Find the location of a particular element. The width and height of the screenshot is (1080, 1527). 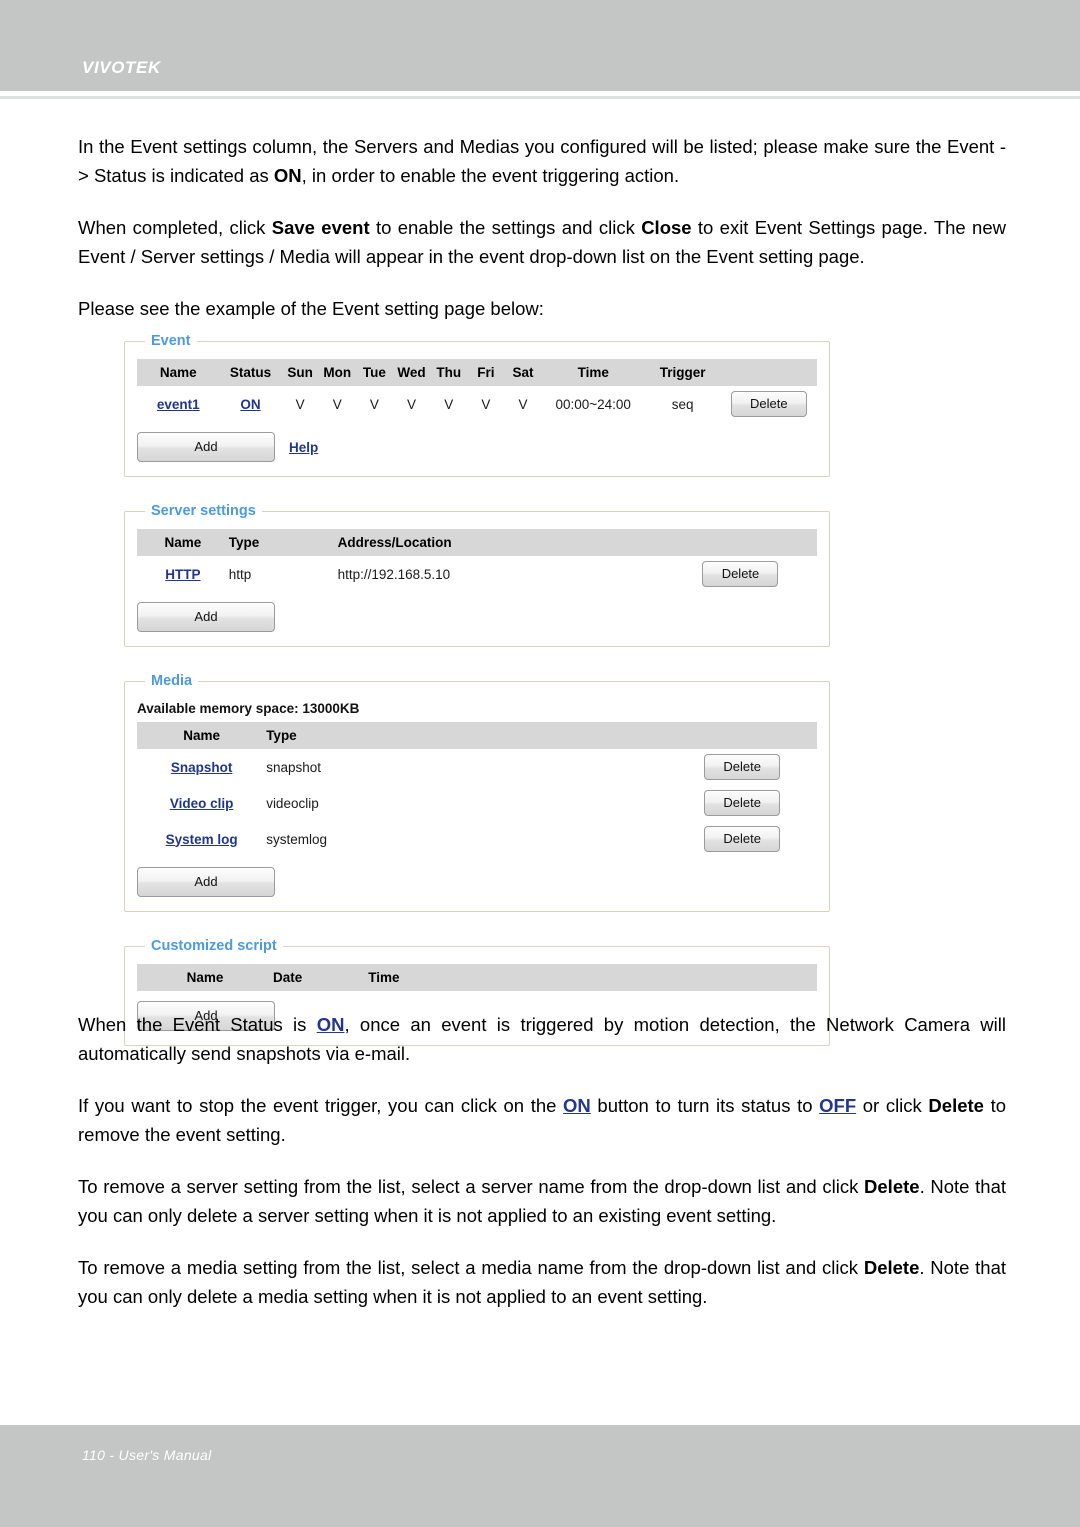

server-col-address: Address/Location is located at coordinates (500, 542).